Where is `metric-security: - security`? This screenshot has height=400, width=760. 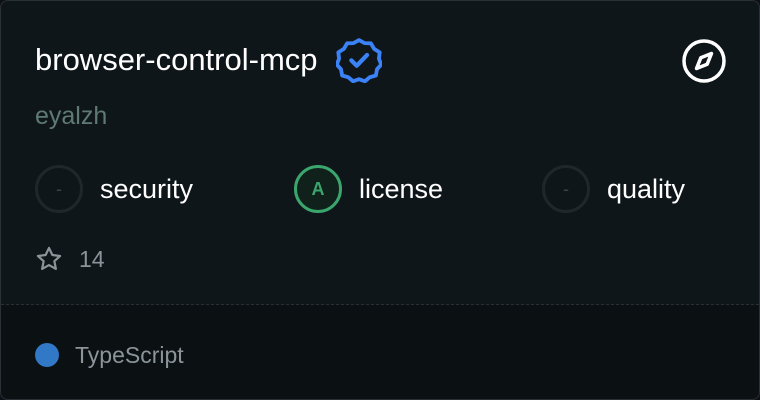
metric-security: - security is located at coordinates (114, 189).